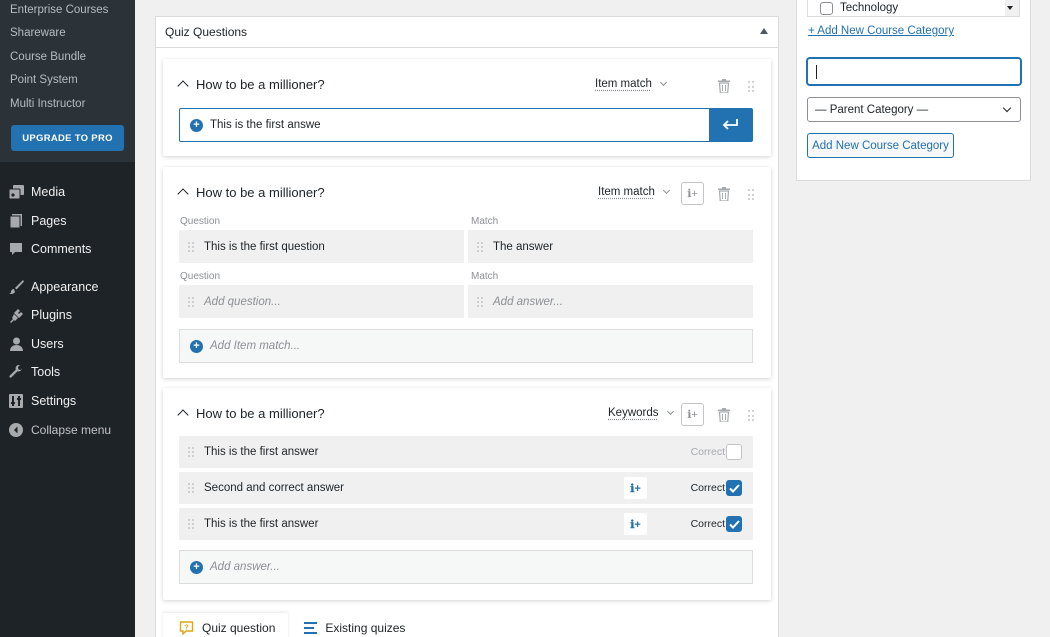  I want to click on sidebar-item-label: Plugins, so click(51, 315).